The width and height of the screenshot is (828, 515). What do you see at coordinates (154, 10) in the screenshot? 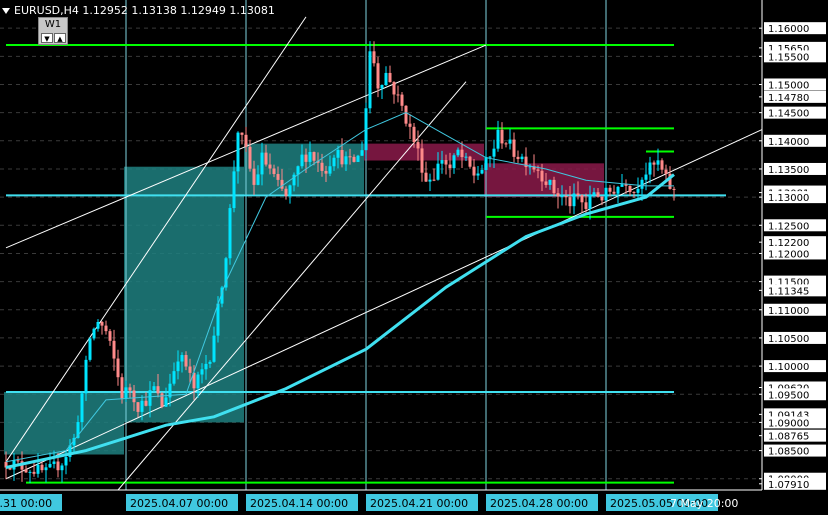
I see `high-value: 1.13138` at bounding box center [154, 10].